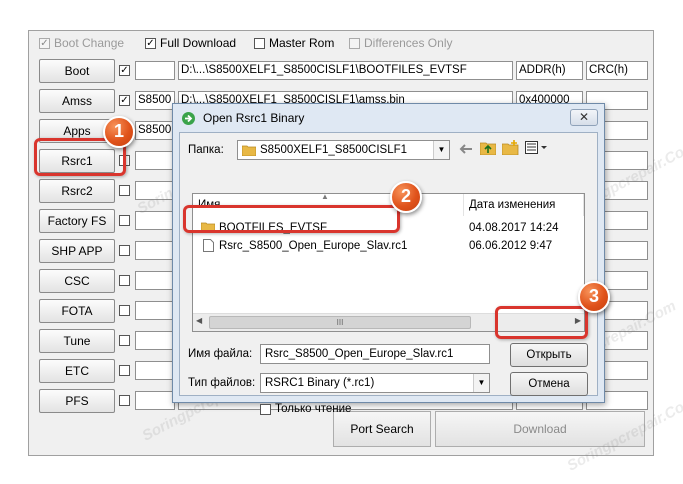 The height and width of the screenshot is (484, 683). I want to click on folder-select: S8500XELF1_S8500CISLF1 ▼, so click(343, 150).